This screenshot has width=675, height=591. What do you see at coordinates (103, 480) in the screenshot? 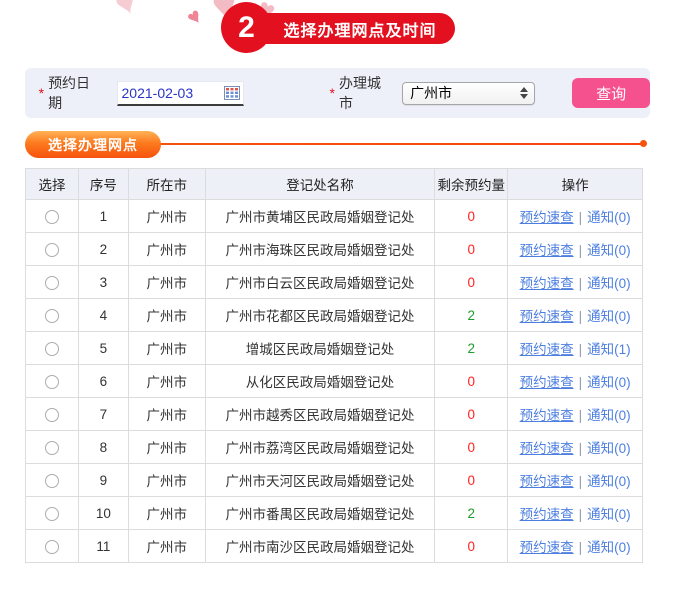
I see `row-no: 9` at bounding box center [103, 480].